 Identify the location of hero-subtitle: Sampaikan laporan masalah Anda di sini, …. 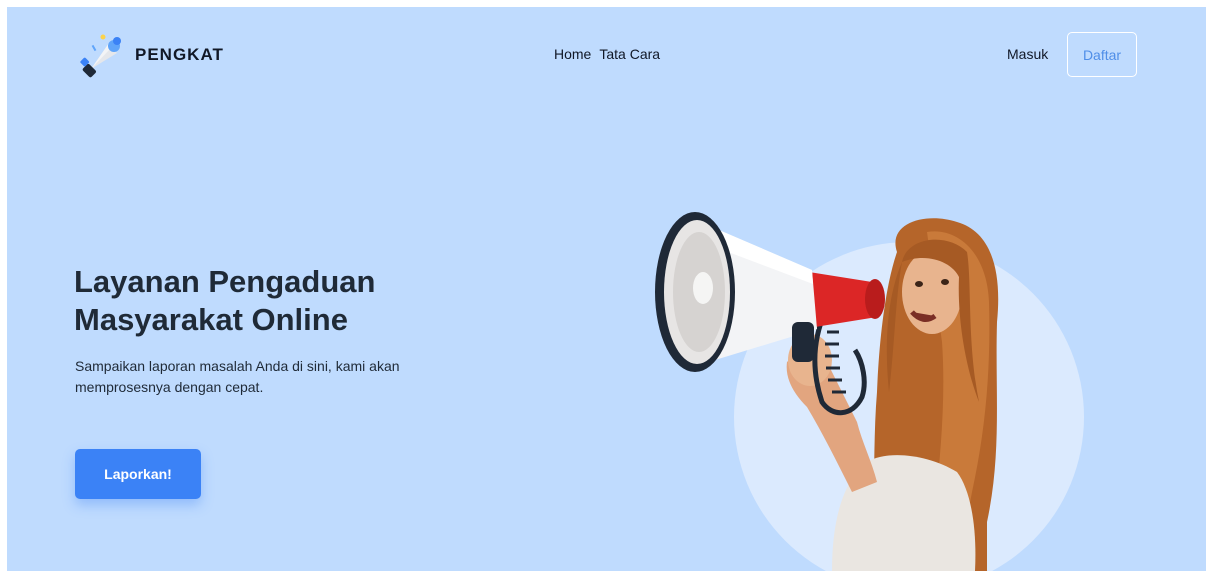
(237, 376).